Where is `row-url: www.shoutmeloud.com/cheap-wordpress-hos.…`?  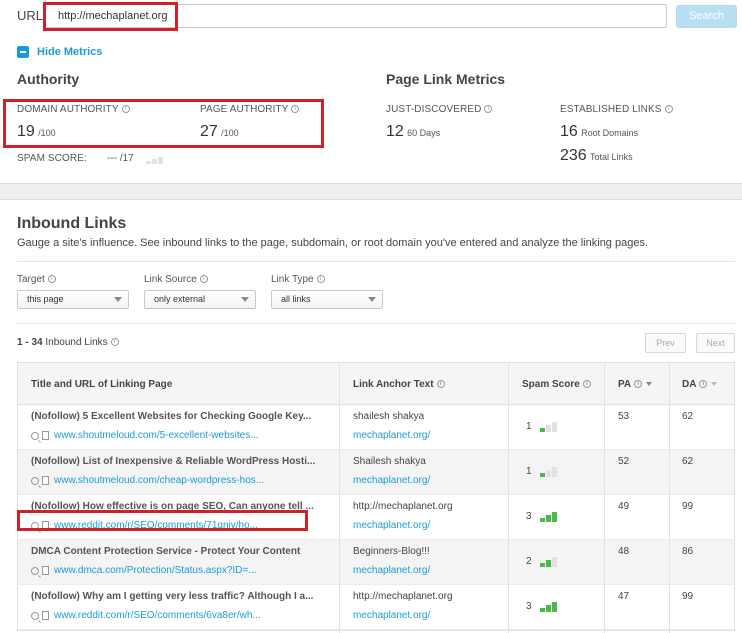
row-url: www.shoutmeloud.com/cheap-wordpress-hos.… is located at coordinates (147, 480).